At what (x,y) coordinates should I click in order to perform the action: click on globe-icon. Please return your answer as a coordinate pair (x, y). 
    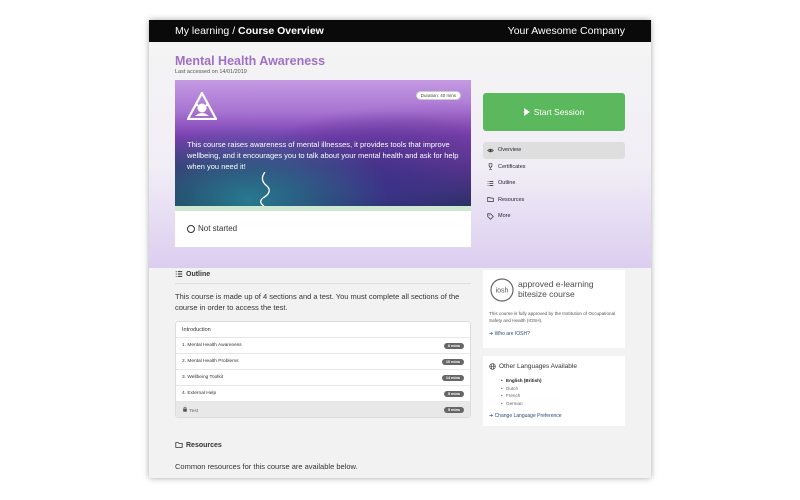
    Looking at the image, I should click on (492, 366).